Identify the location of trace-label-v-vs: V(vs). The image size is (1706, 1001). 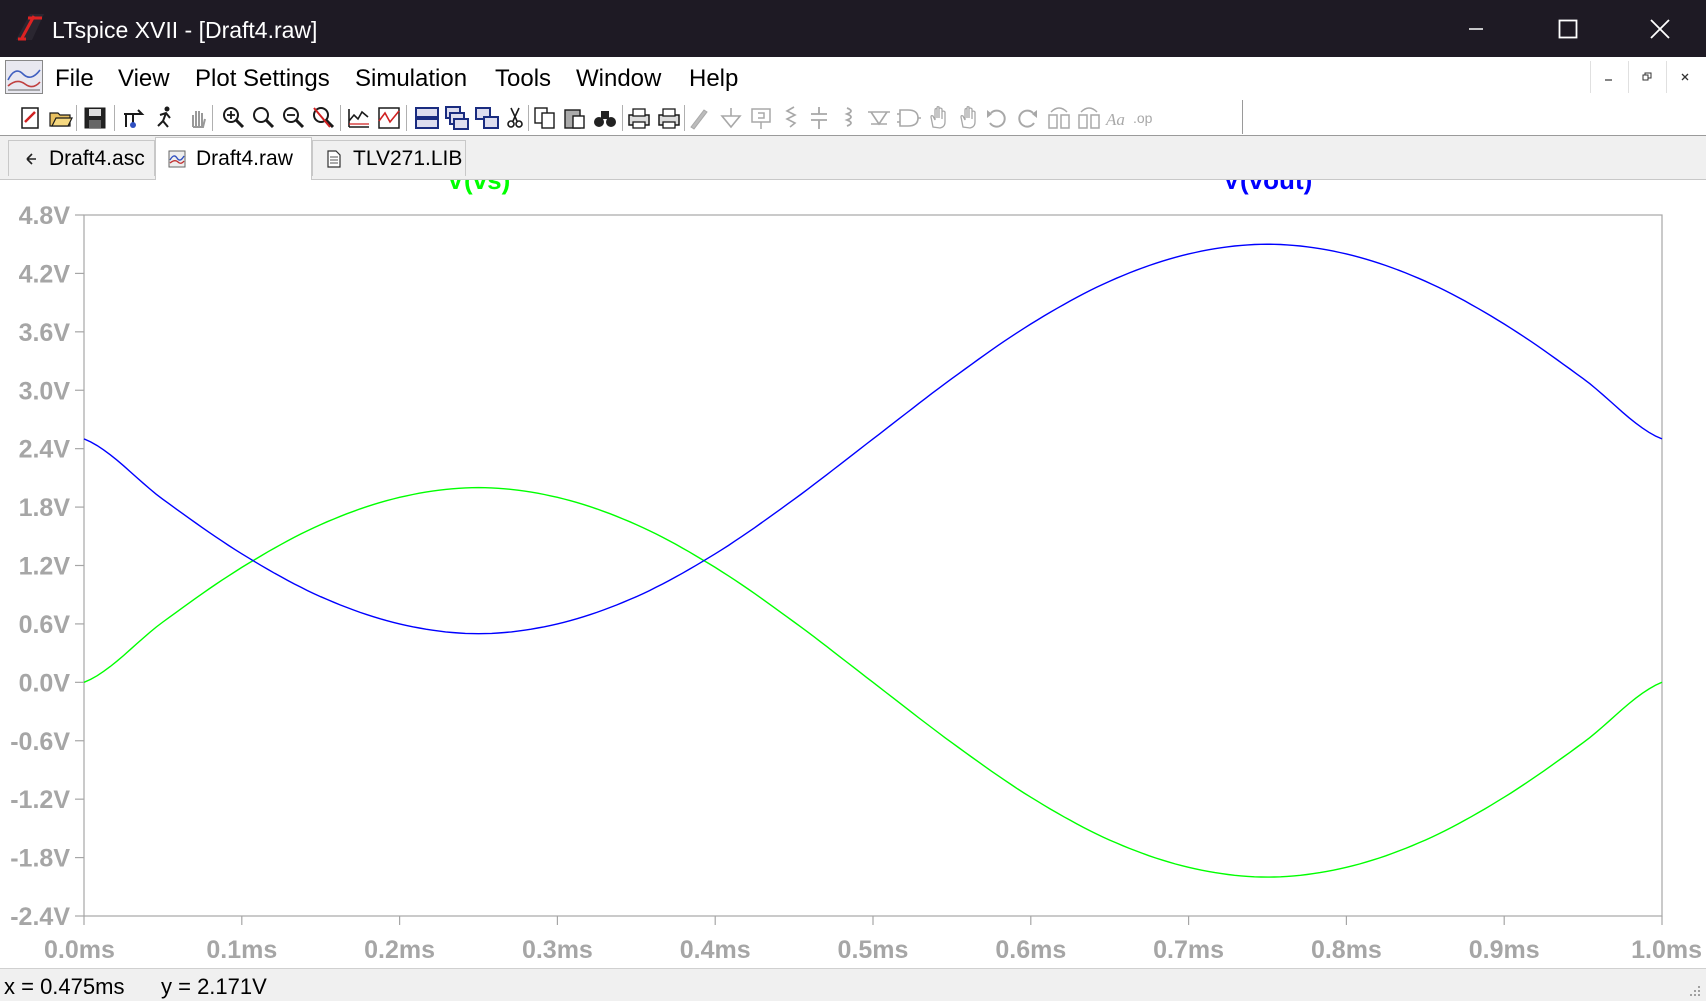
(479, 187).